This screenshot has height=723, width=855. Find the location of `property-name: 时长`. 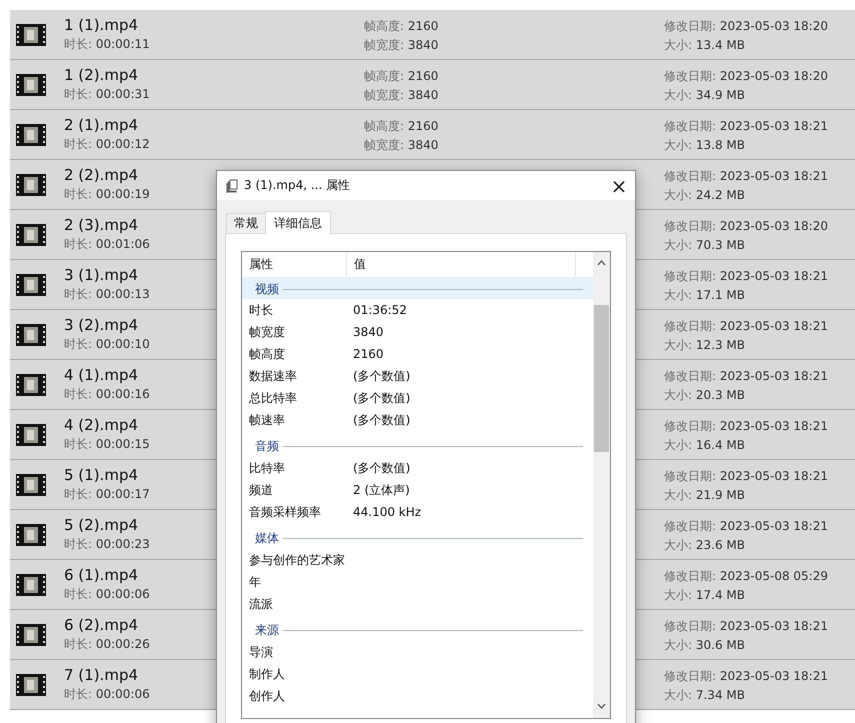

property-name: 时长 is located at coordinates (261, 310).